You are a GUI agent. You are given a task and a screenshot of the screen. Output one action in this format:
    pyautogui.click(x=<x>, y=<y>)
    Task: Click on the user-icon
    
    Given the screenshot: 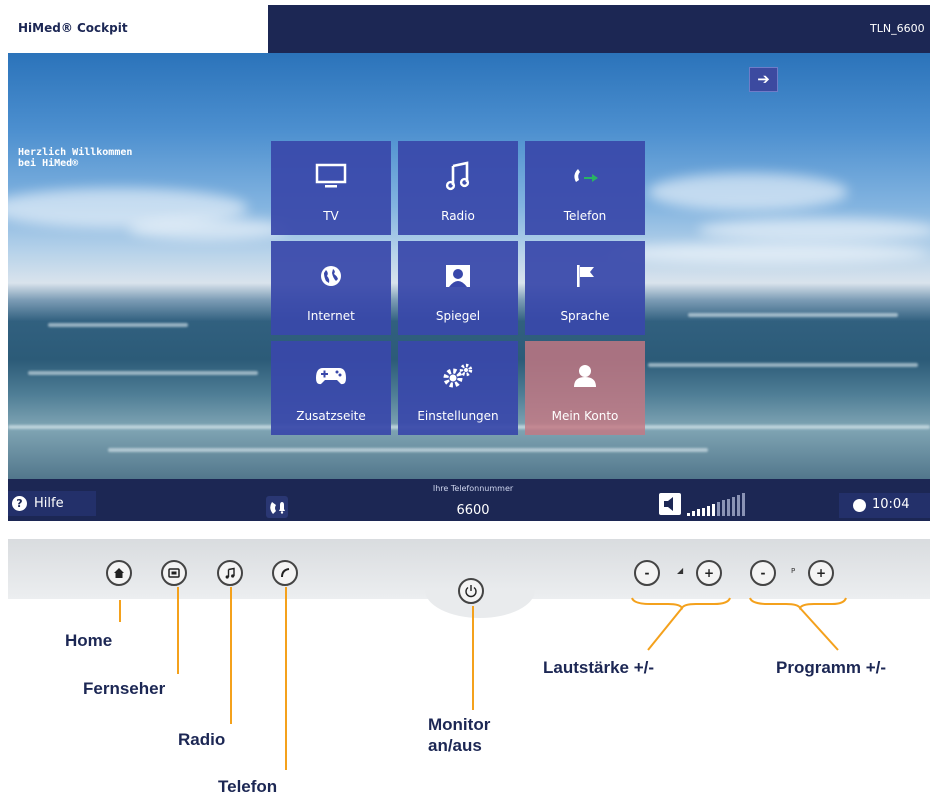 What is the action you would take?
    pyautogui.click(x=585, y=376)
    